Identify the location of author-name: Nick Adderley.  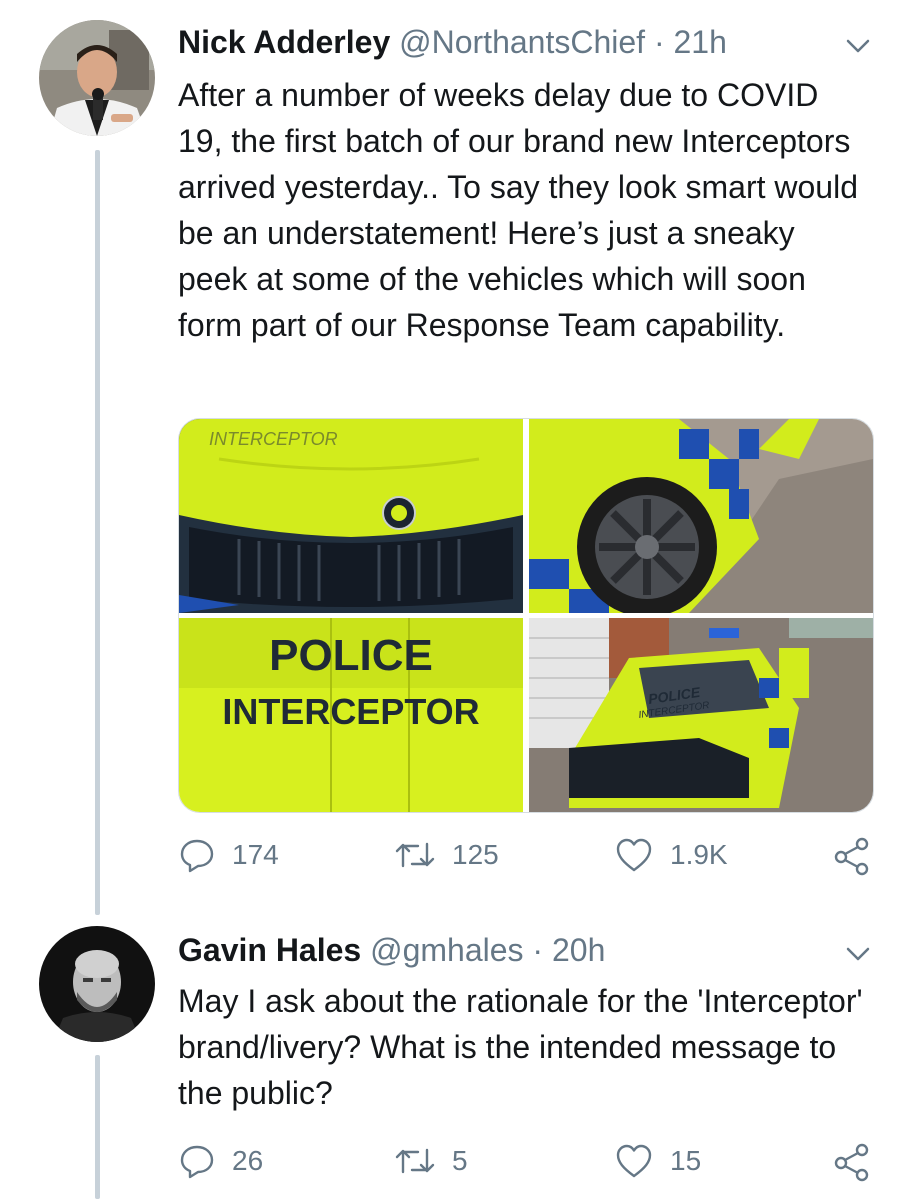
(284, 42).